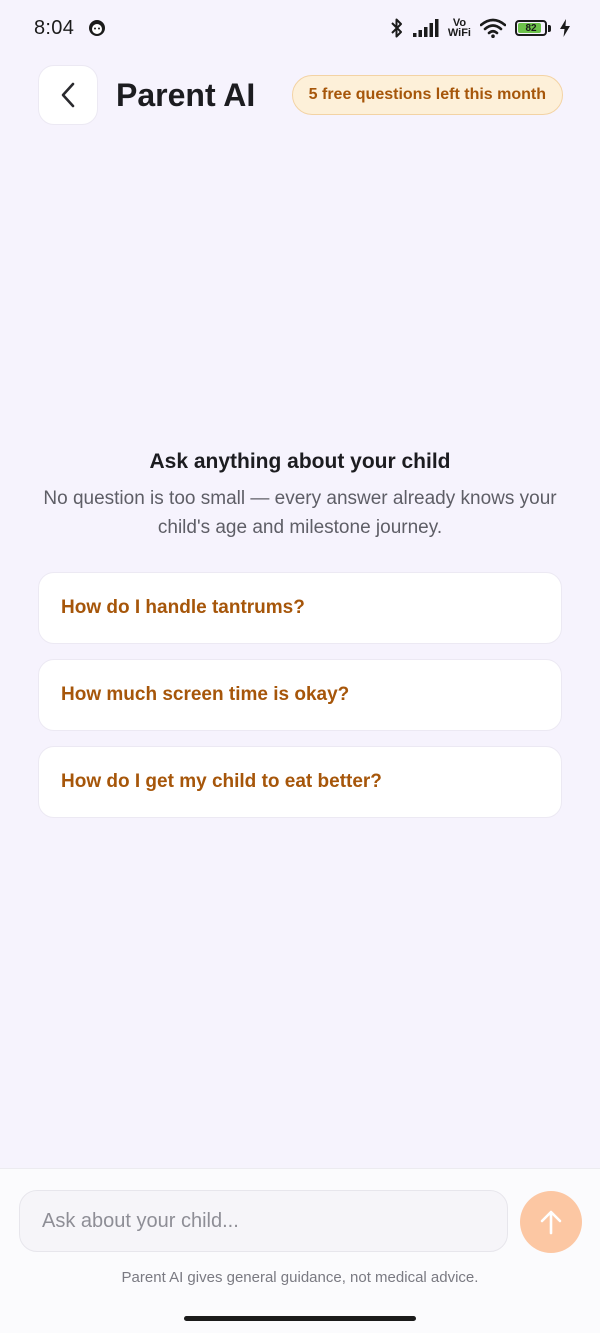  What do you see at coordinates (427, 95) in the screenshot?
I see `quota-badge: 5 free questions left this month` at bounding box center [427, 95].